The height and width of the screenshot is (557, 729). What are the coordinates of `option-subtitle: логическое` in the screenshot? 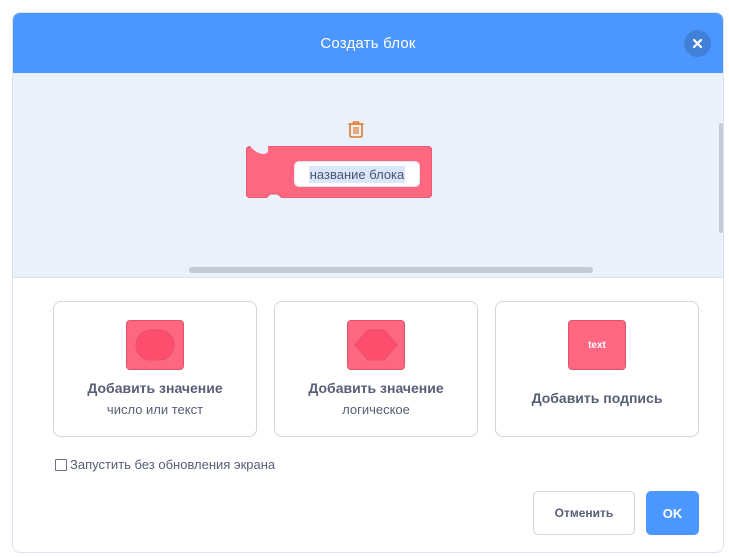 It's located at (376, 409).